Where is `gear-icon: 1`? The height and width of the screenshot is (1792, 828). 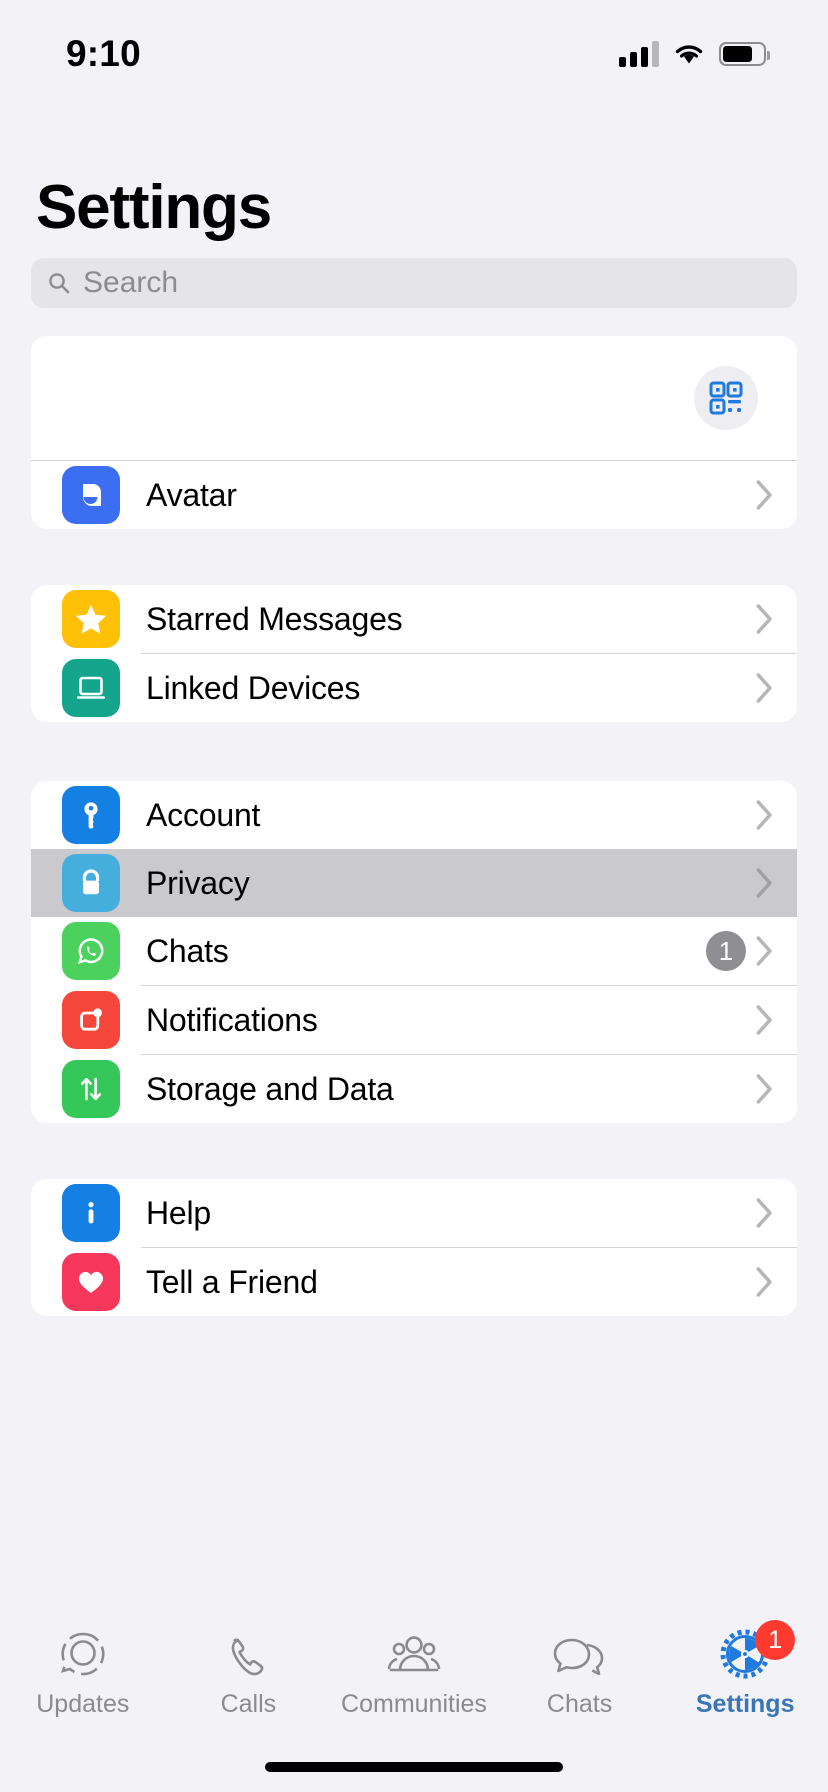 gear-icon: 1 is located at coordinates (756, 1651).